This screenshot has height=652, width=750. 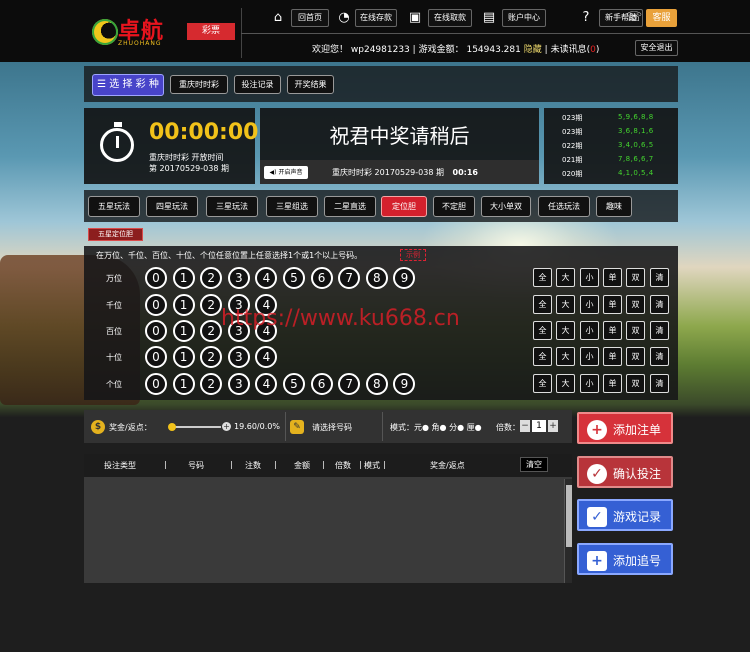 What do you see at coordinates (211, 31) in the screenshot?
I see `caipiao-badge: 彩票` at bounding box center [211, 31].